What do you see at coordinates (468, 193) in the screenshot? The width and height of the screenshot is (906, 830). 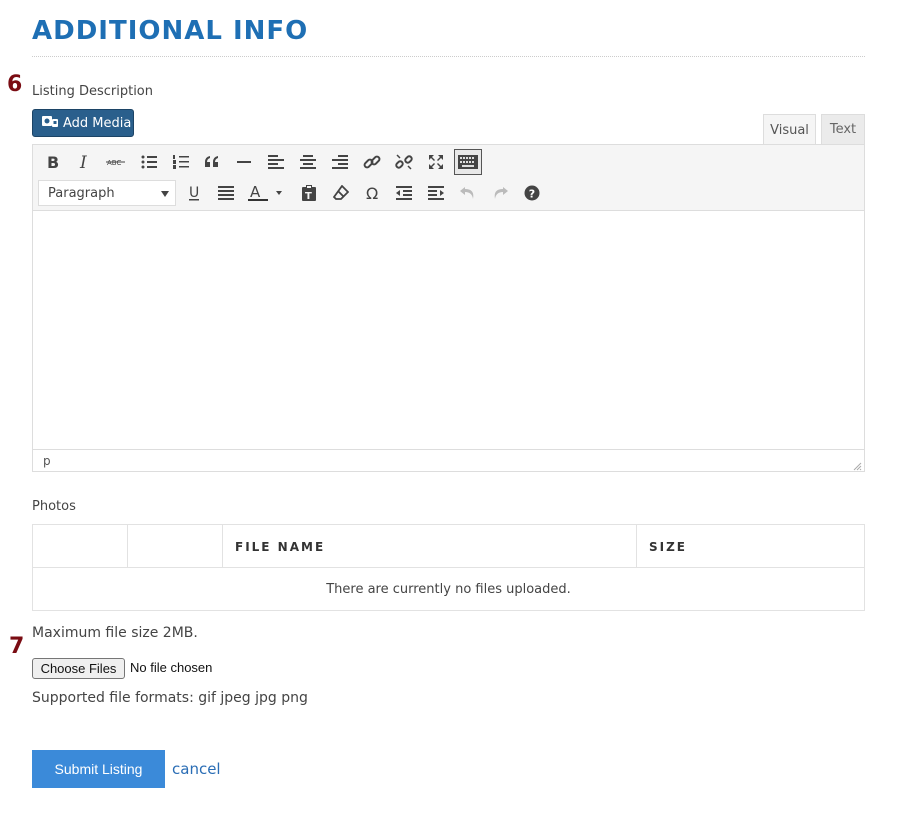 I see `undo-icon` at bounding box center [468, 193].